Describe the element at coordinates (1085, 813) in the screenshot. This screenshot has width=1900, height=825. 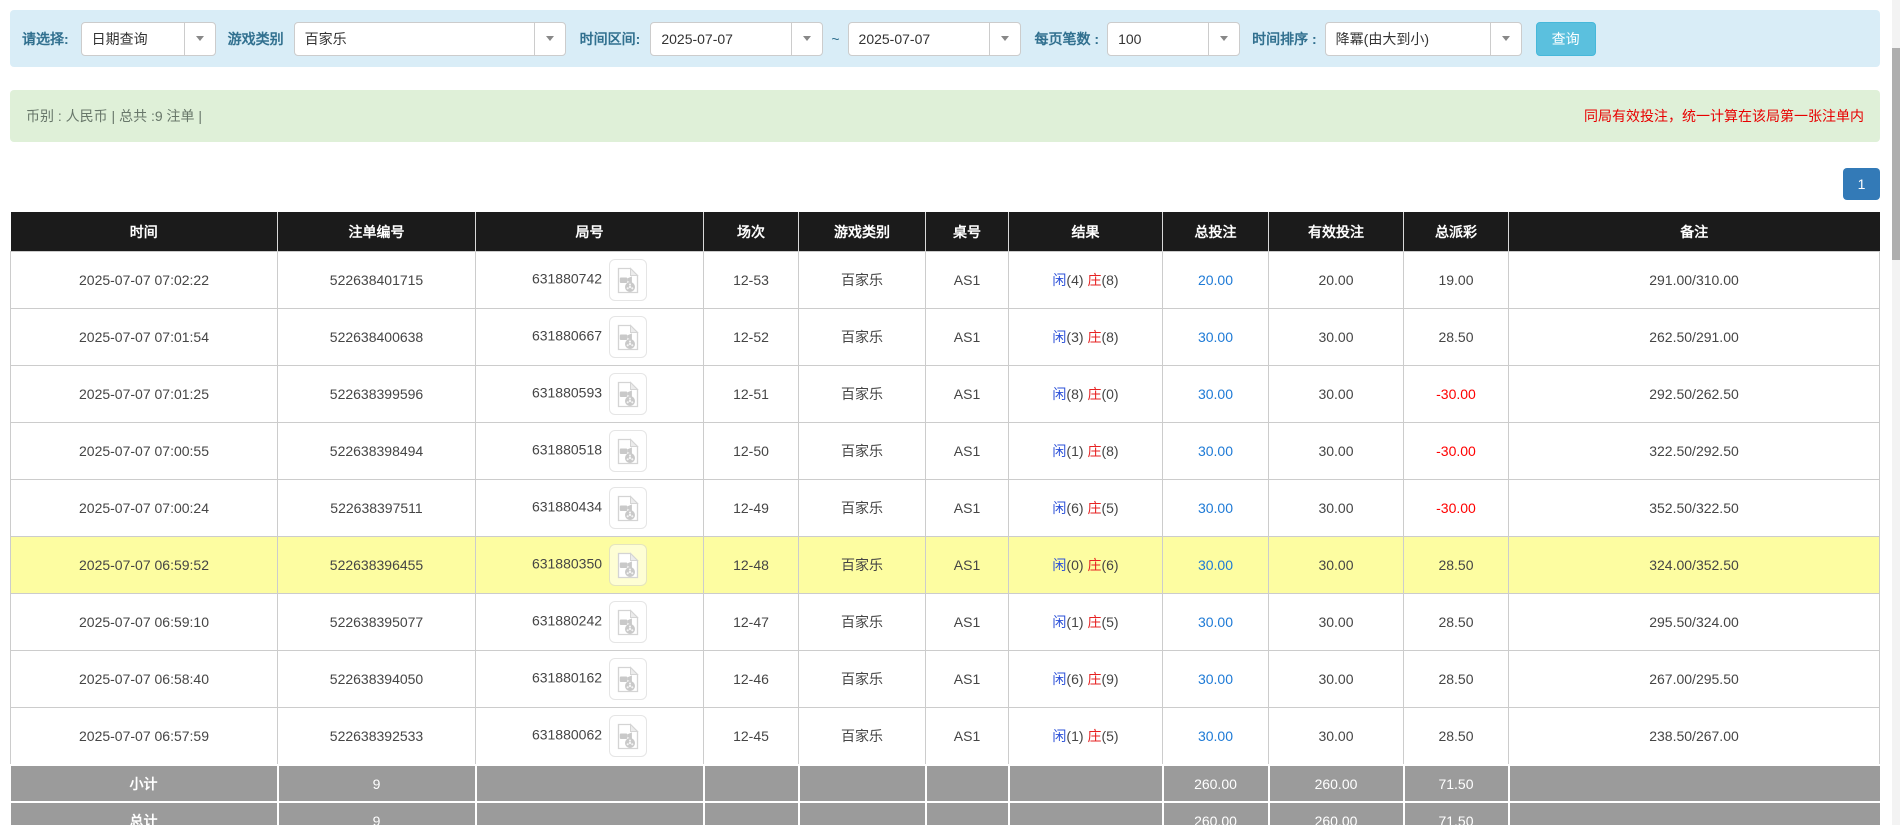
I see `empty-cell` at that location.